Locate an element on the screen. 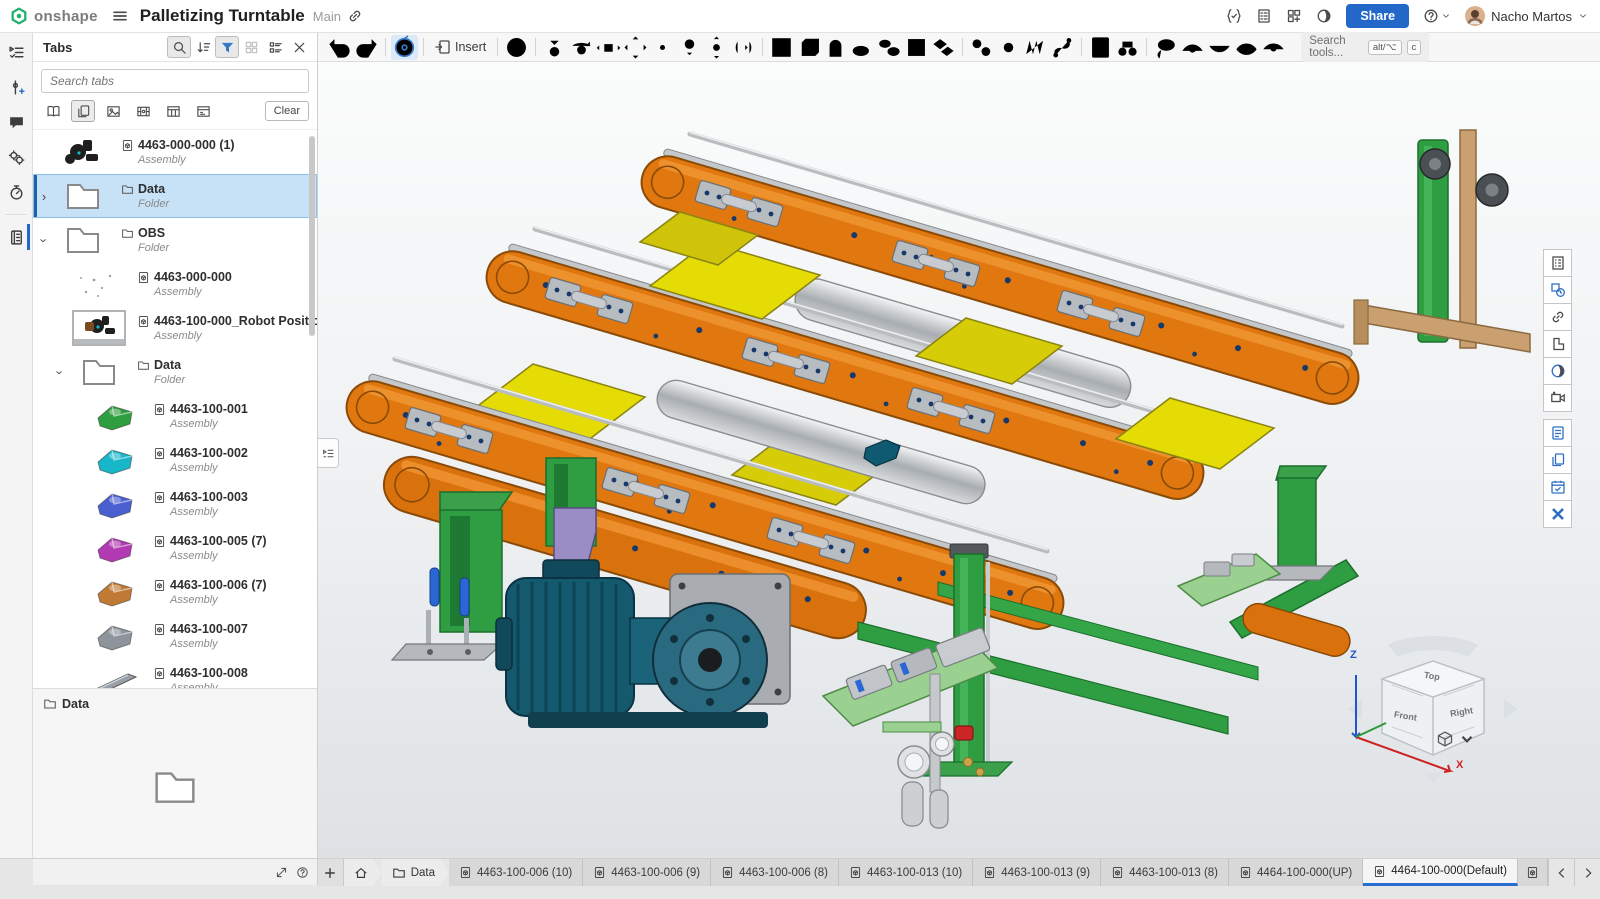 The image size is (1600, 899). isolate-icon is located at coordinates (1273, 47).